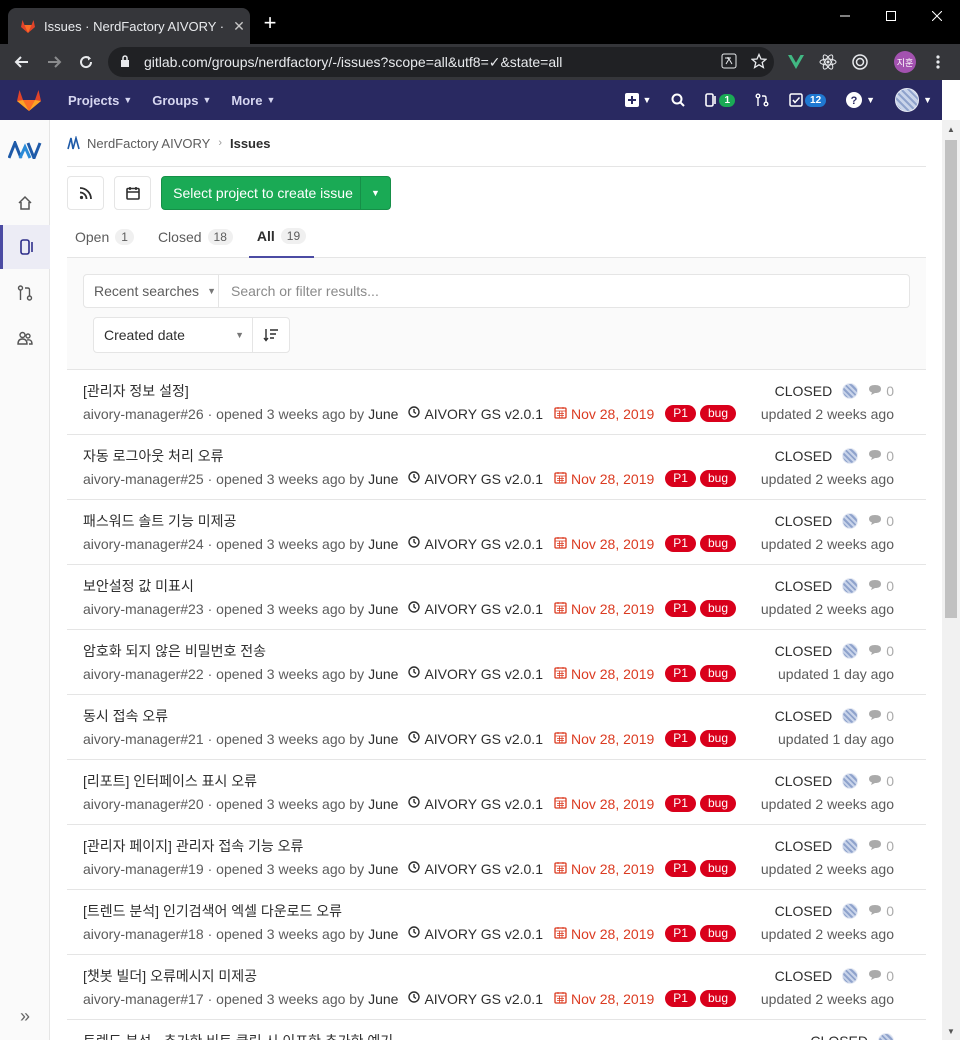  Describe the element at coordinates (181, 100) in the screenshot. I see `menu-groups: Groups ▼` at that location.